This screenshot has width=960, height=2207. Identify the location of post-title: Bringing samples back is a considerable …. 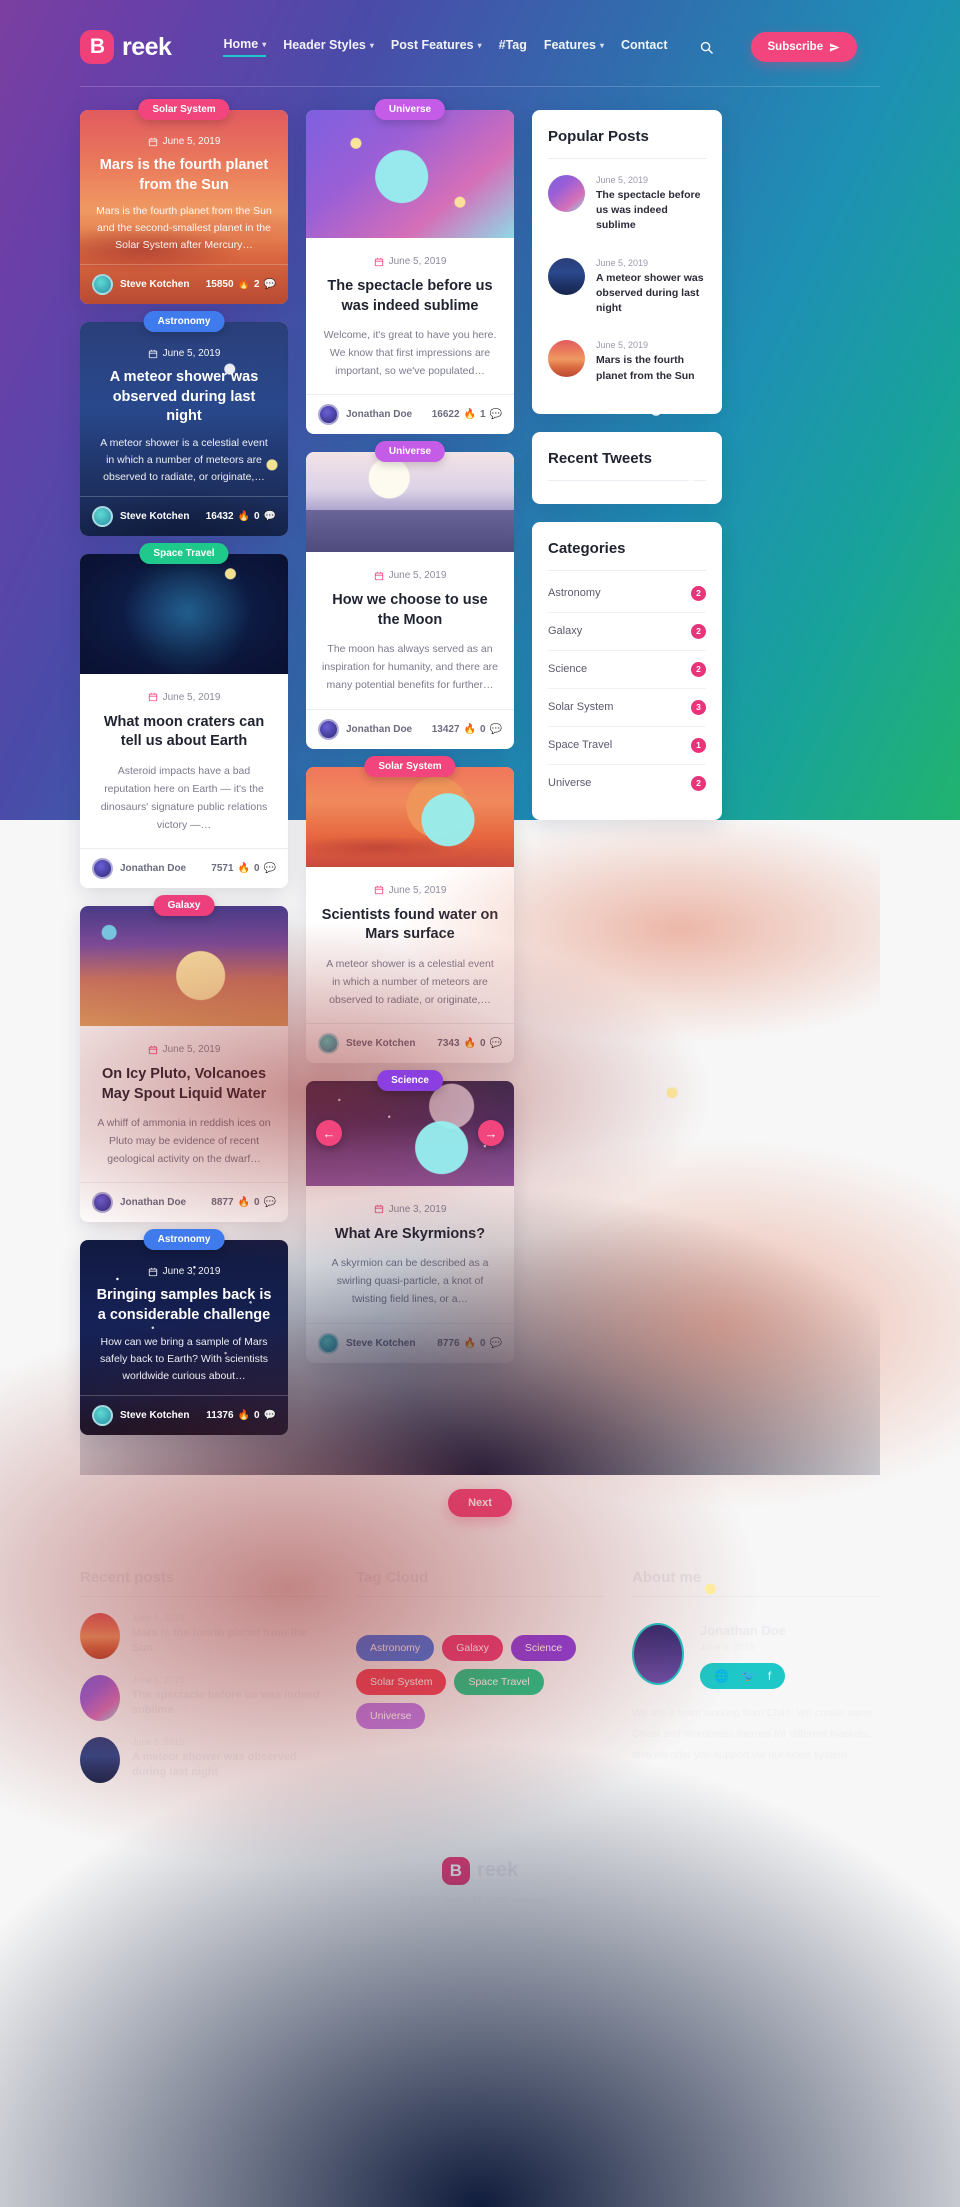
(184, 1305).